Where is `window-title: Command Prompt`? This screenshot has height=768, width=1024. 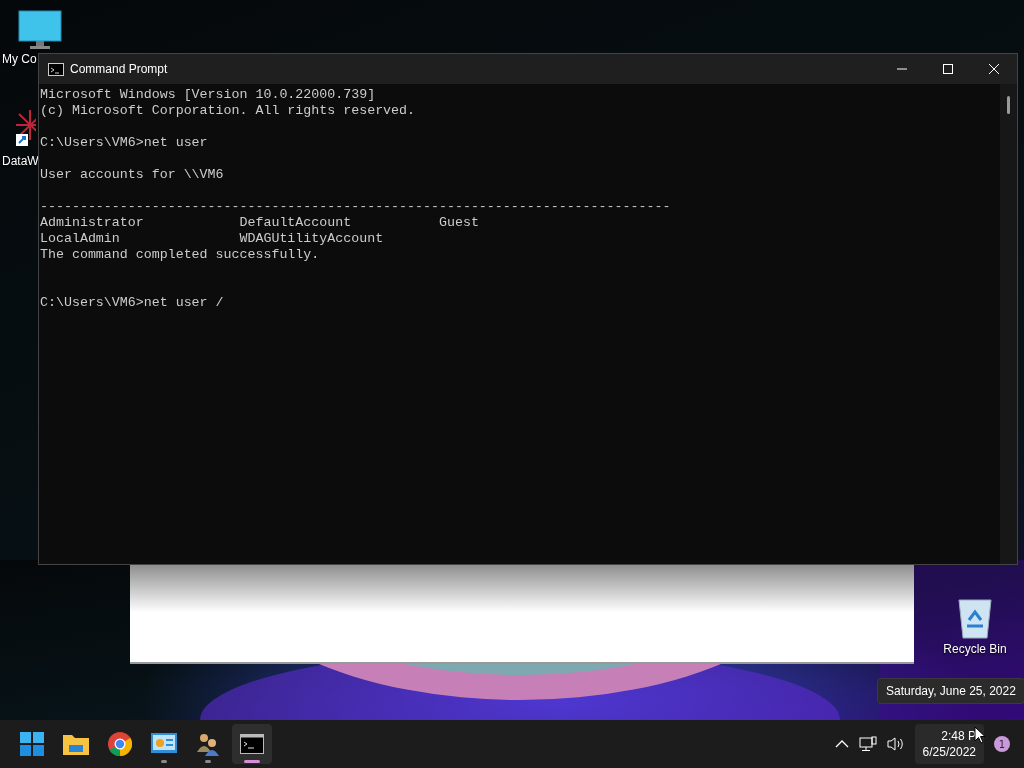 window-title: Command Prompt is located at coordinates (119, 69).